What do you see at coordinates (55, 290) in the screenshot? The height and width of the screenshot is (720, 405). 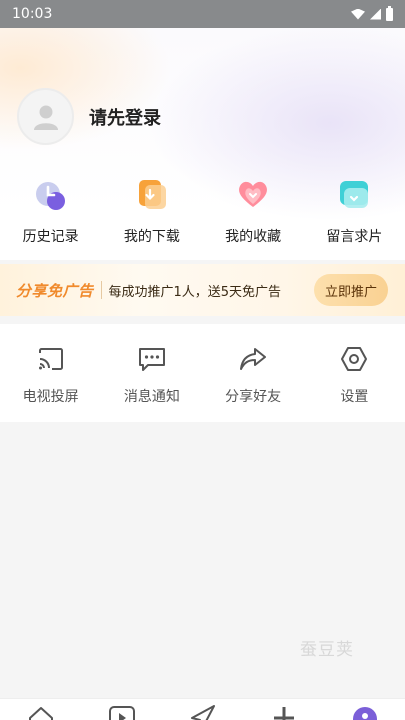 I see `banner-tag: 分享免广告` at bounding box center [55, 290].